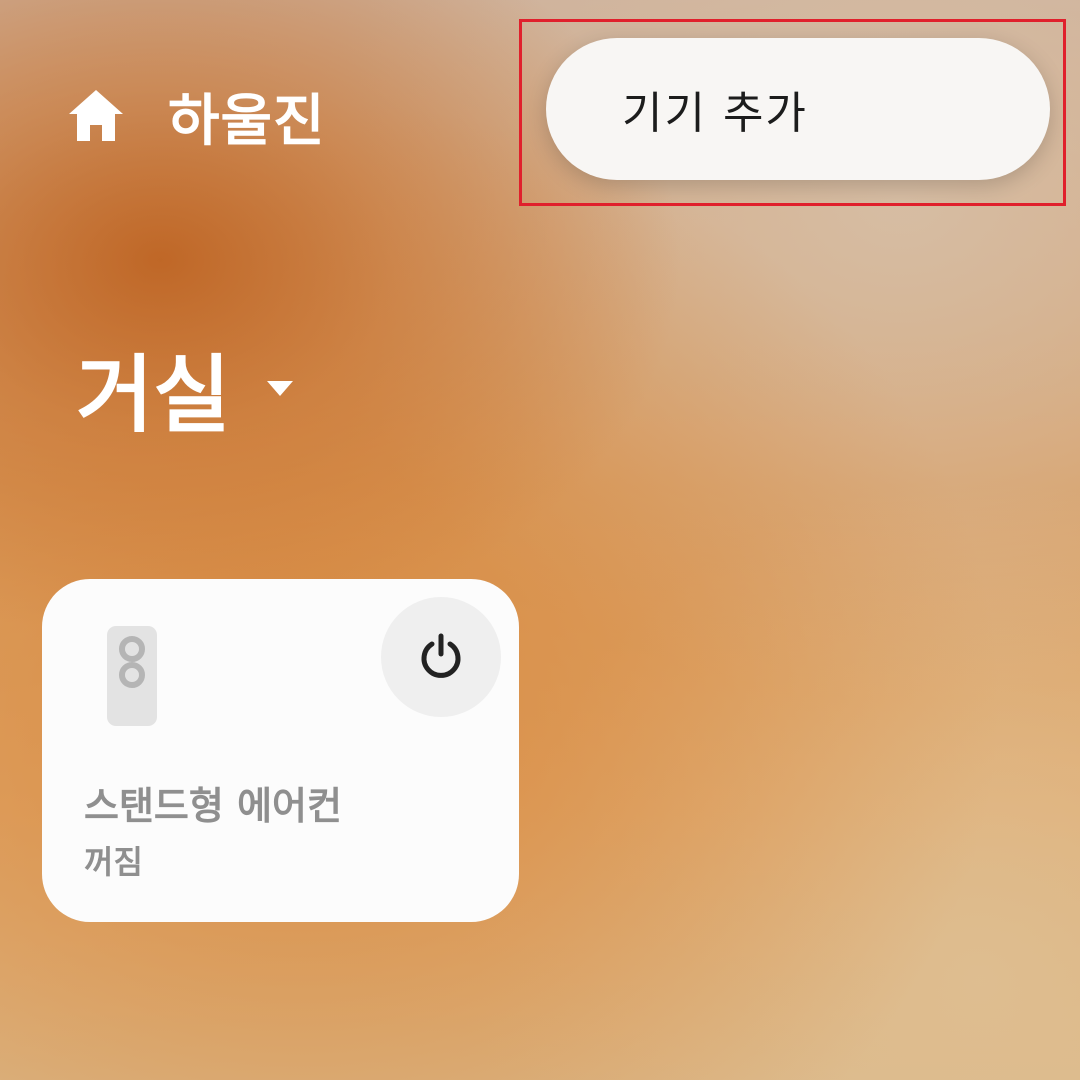 This screenshot has height=1080, width=1080. I want to click on home-name: 하울진, so click(247, 121).